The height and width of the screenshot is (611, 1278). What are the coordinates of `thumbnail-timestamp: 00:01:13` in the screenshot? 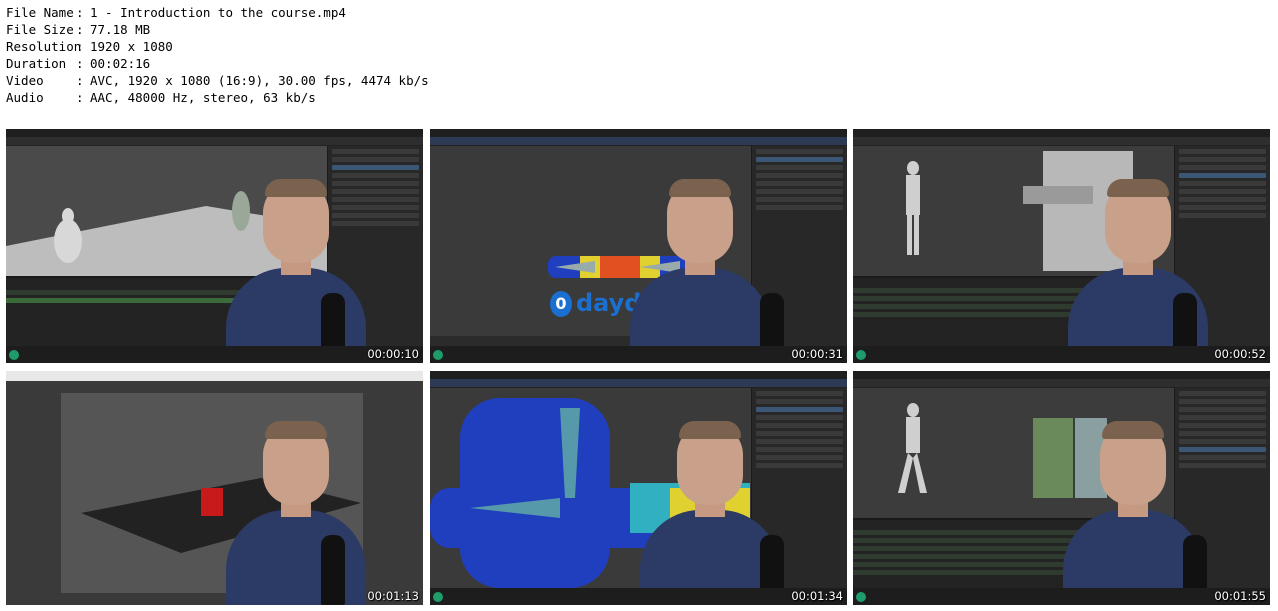 It's located at (393, 596).